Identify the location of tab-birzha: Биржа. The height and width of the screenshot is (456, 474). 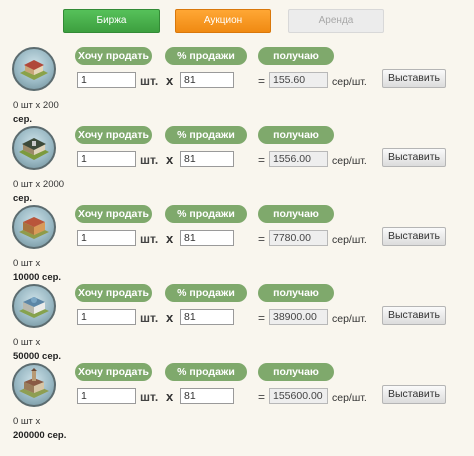
(111, 21).